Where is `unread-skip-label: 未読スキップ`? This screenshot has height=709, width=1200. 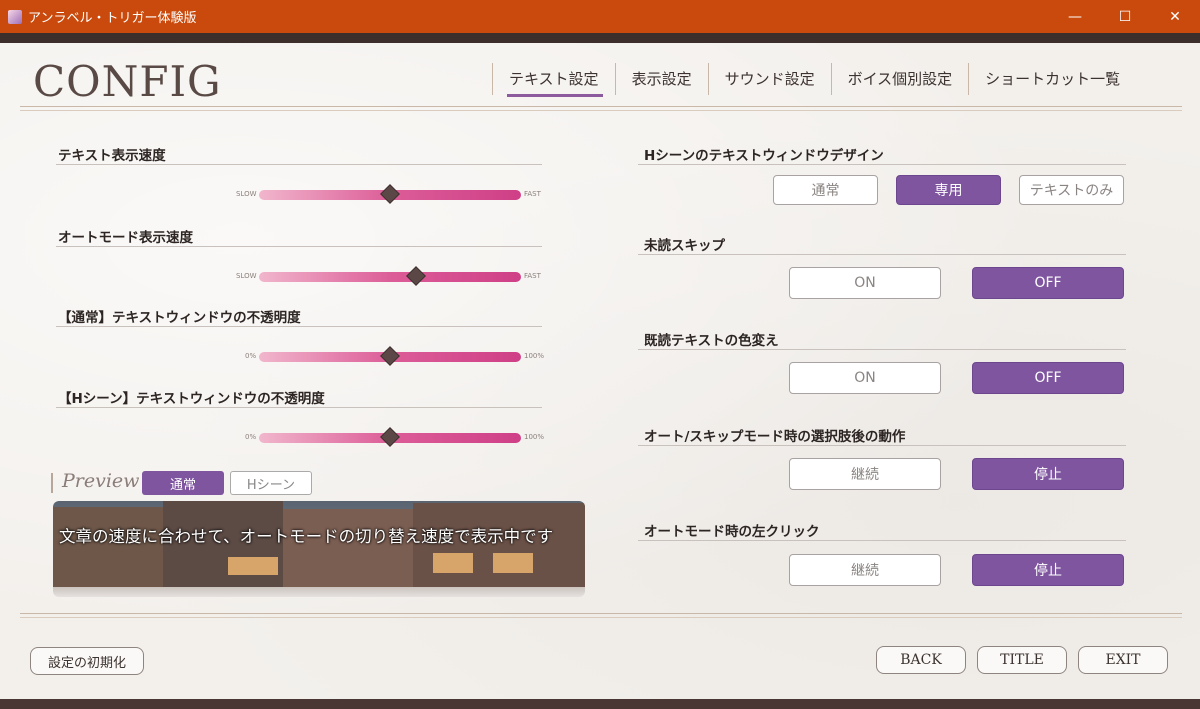 unread-skip-label: 未読スキップ is located at coordinates (684, 246).